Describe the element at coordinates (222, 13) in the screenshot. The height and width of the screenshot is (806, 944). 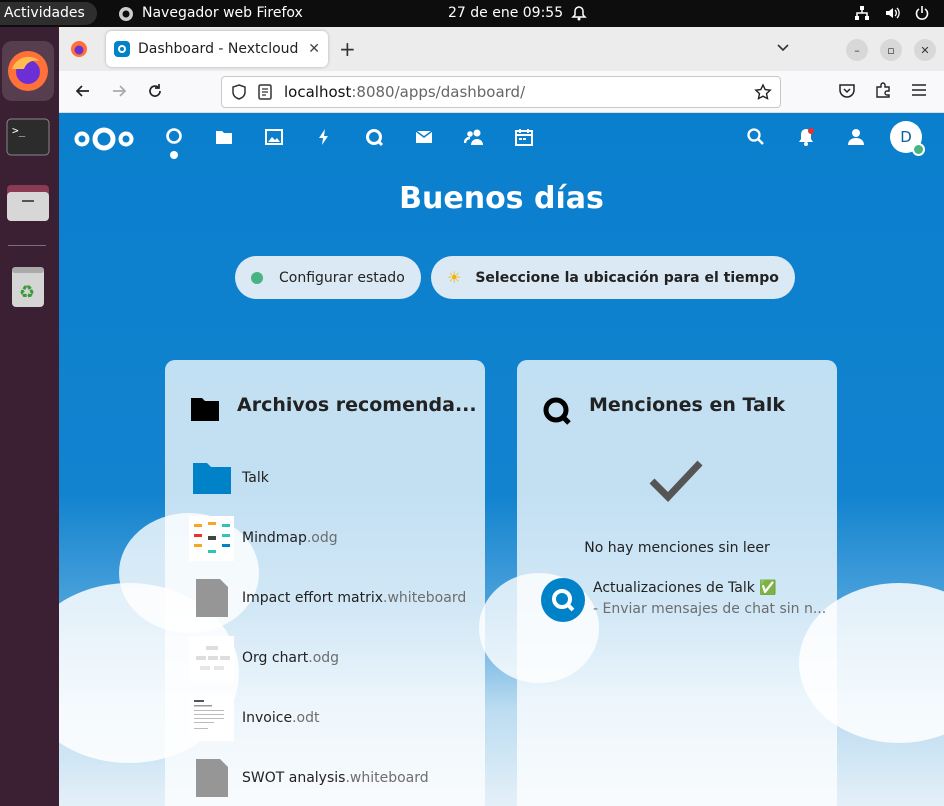
I see `focused-app-name: Navegador web Firefox` at that location.